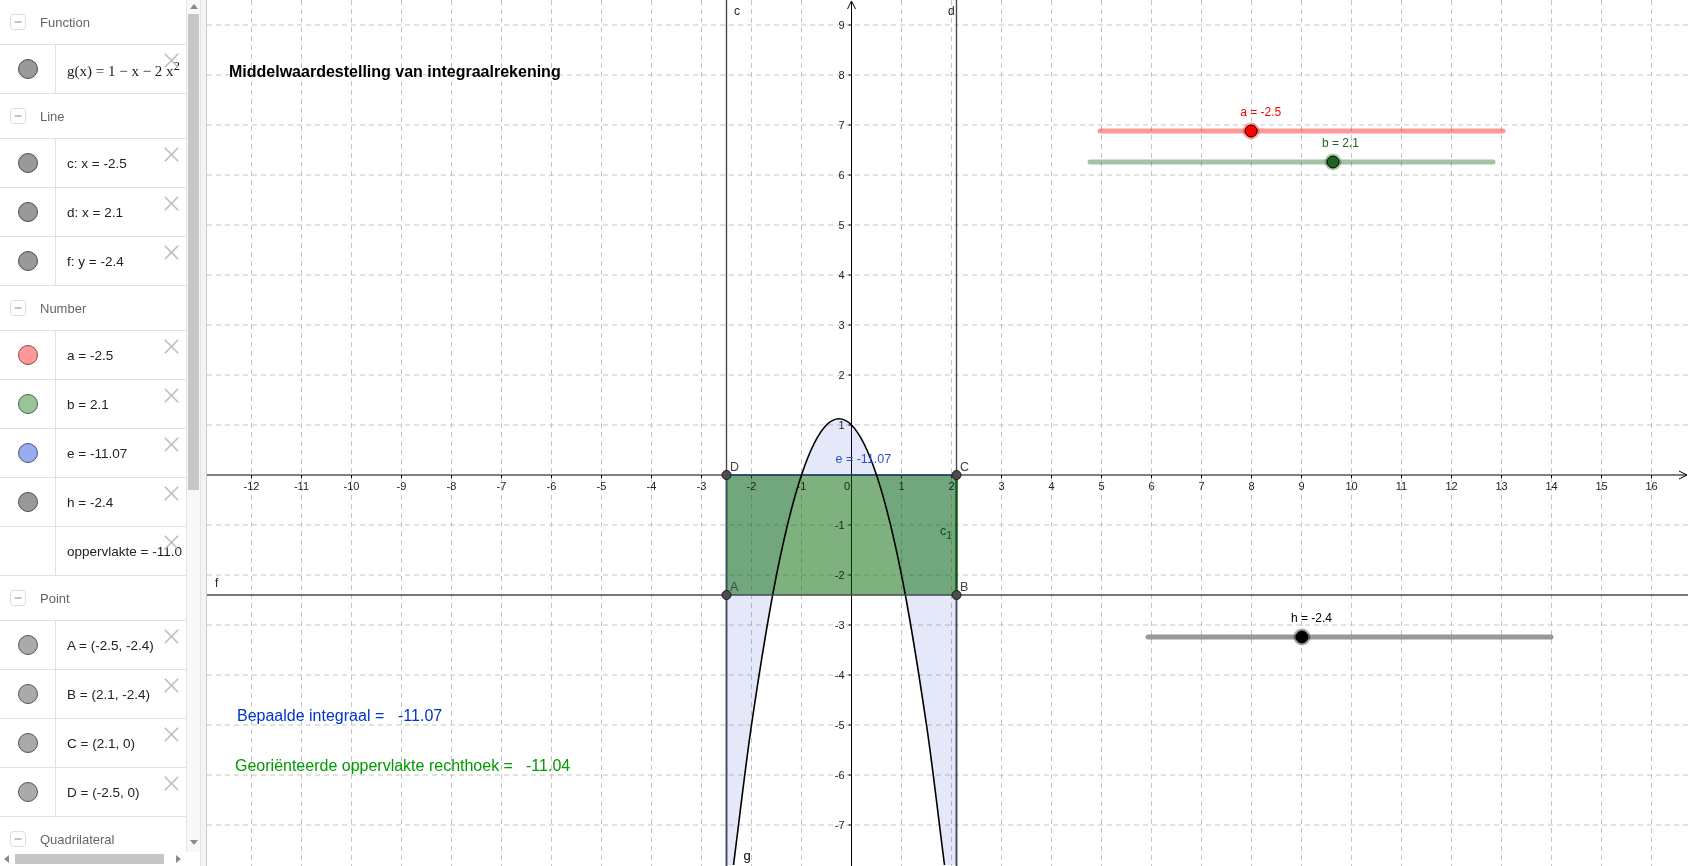 Image resolution: width=1688 pixels, height=866 pixels. Describe the element at coordinates (1261, 112) in the screenshot. I see `slider-label: a = -2.5` at that location.